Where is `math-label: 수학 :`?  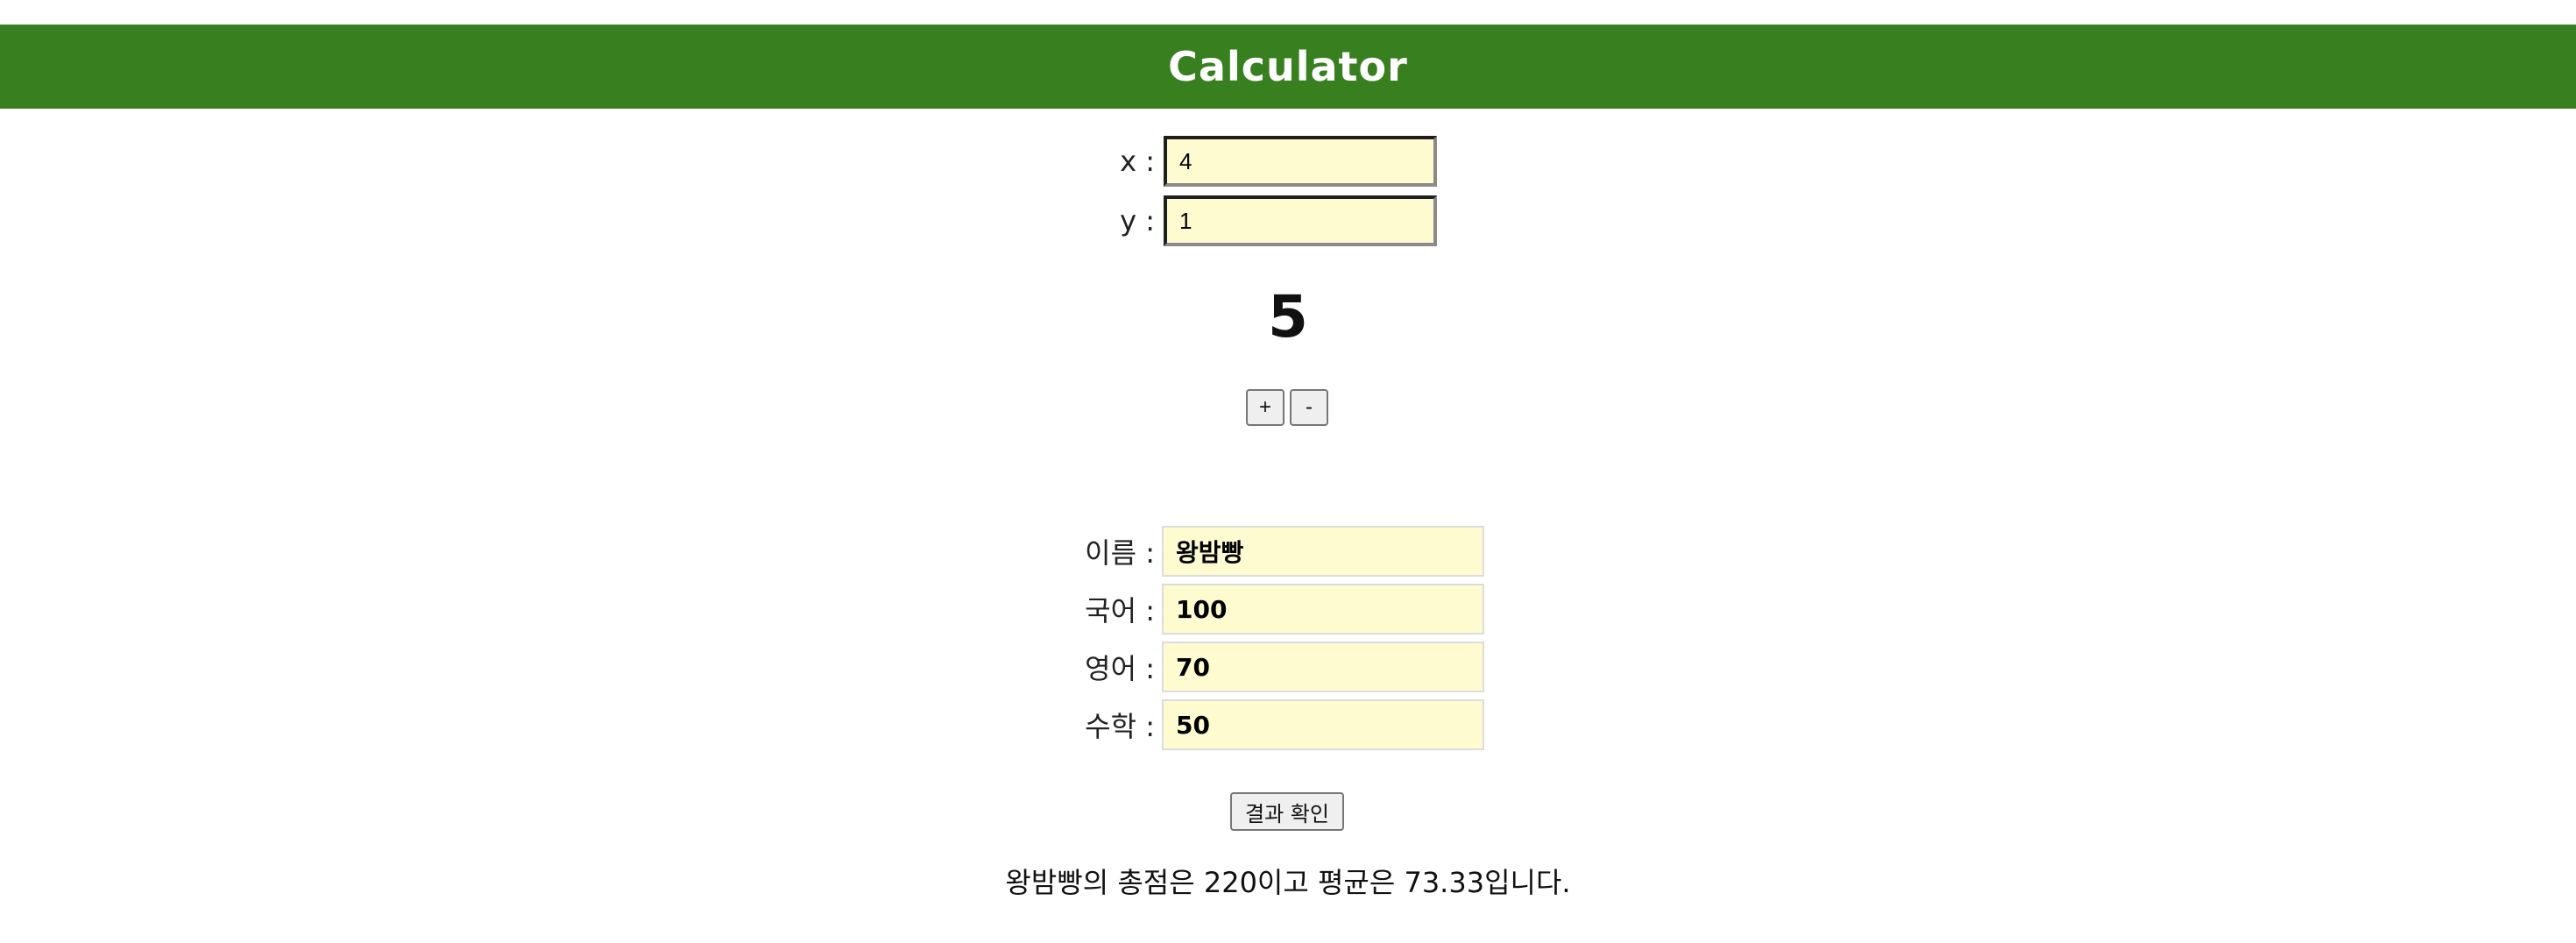 math-label: 수학 : is located at coordinates (1120, 726).